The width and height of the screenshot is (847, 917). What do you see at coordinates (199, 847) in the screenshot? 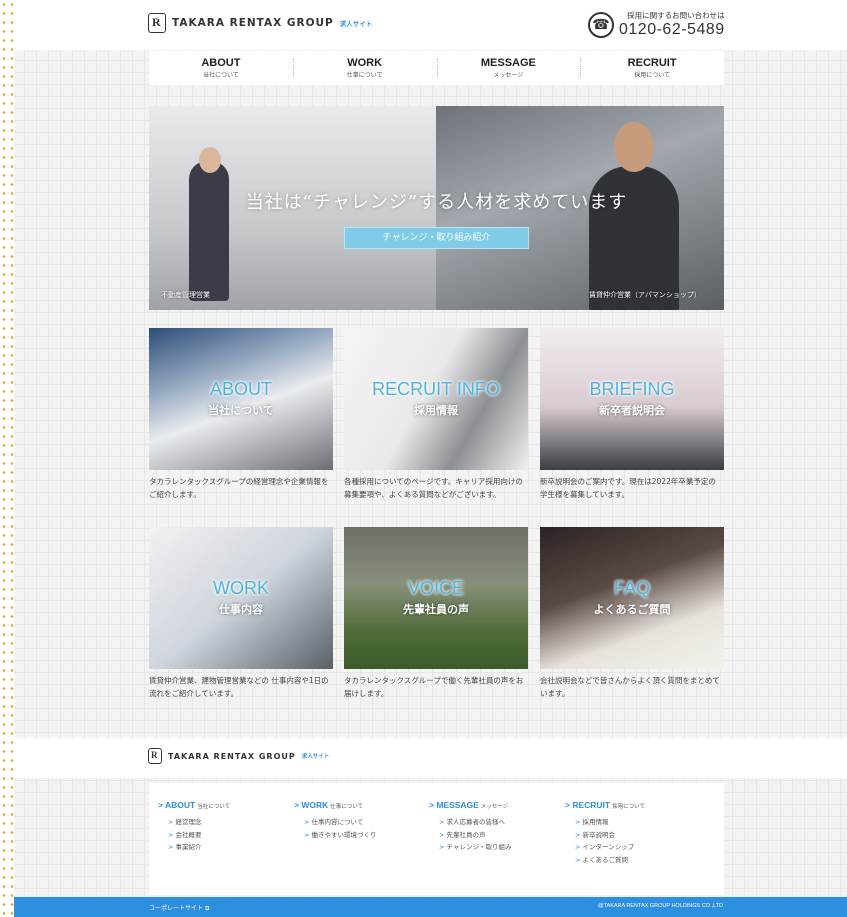
I see `sitemap-link: 事業紹介` at bounding box center [199, 847].